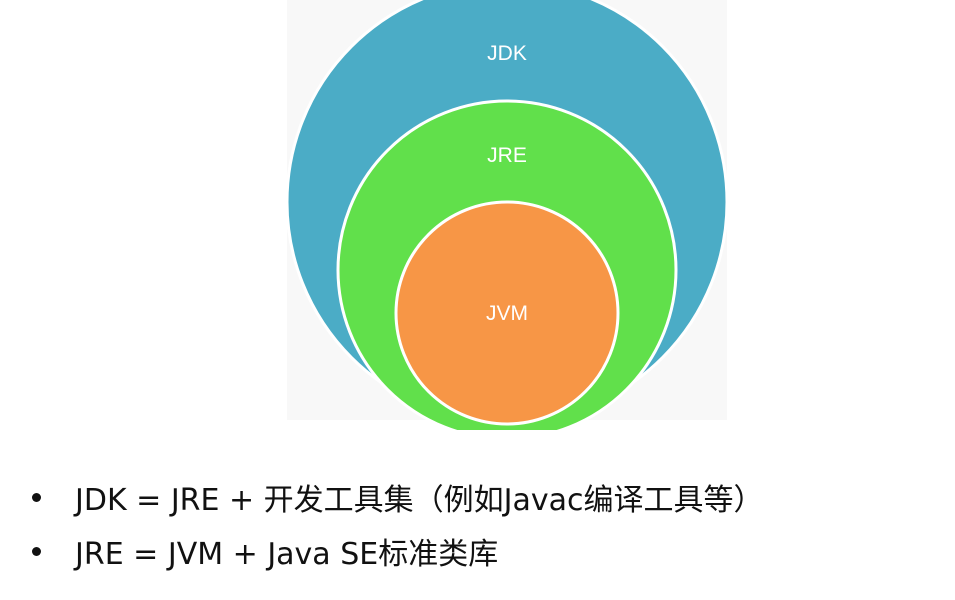  I want to click on jvm-label: JVM, so click(507, 313).